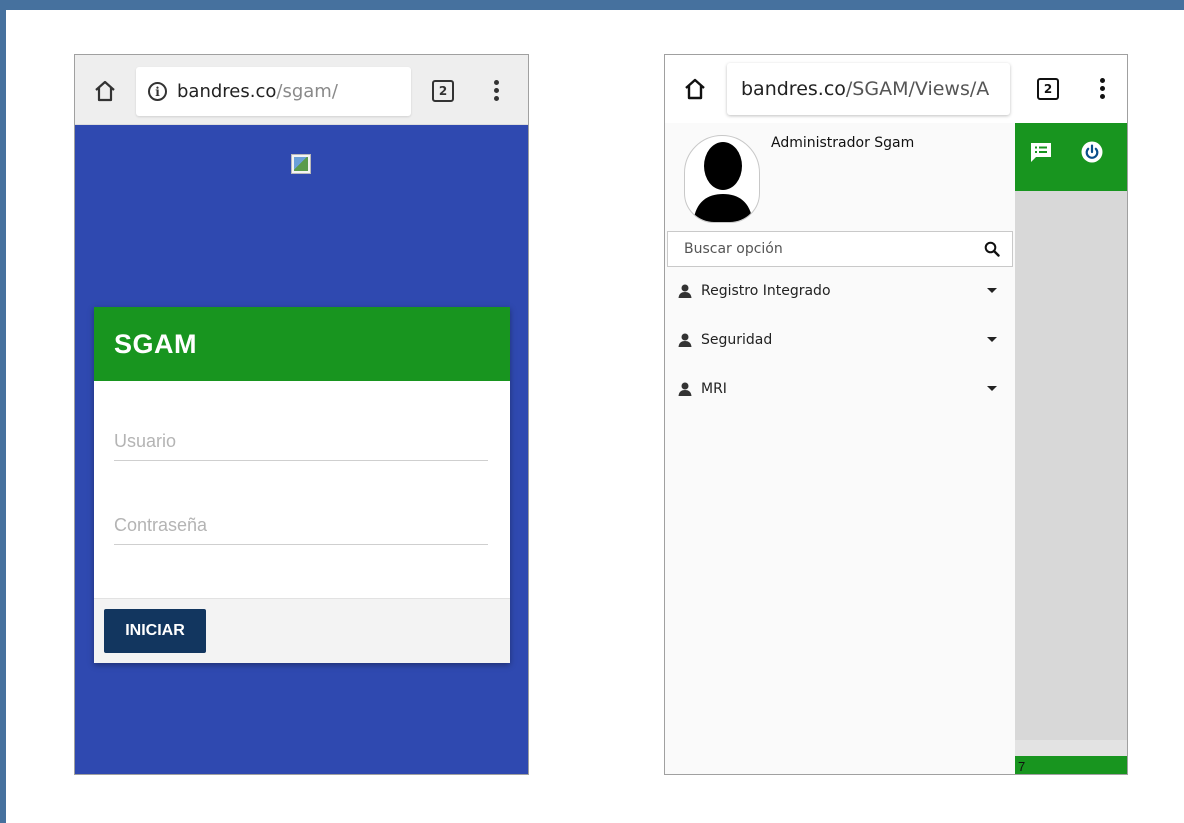  Describe the element at coordinates (840, 249) in the screenshot. I see `search-input: Buscar opción` at that location.